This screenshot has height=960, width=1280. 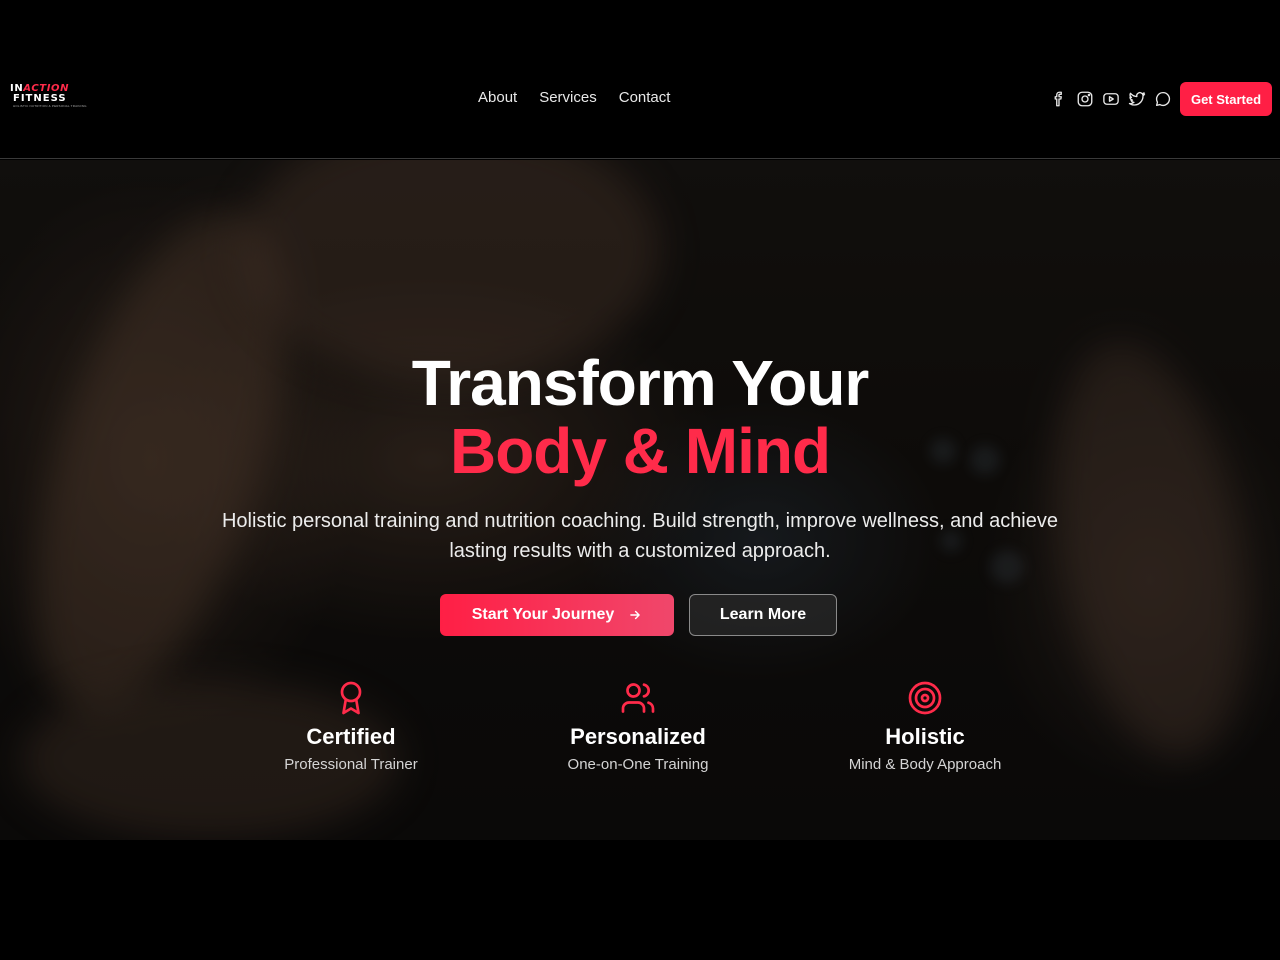 I want to click on chat-icon, so click(x=1163, y=99).